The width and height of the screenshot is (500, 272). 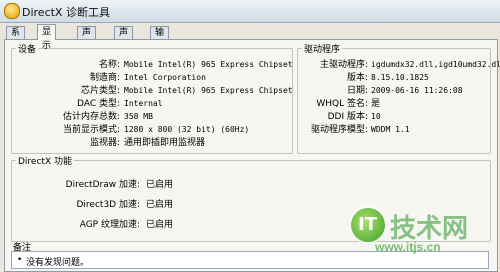 I want to click on monitor-label: 监视器:, so click(x=104, y=143).